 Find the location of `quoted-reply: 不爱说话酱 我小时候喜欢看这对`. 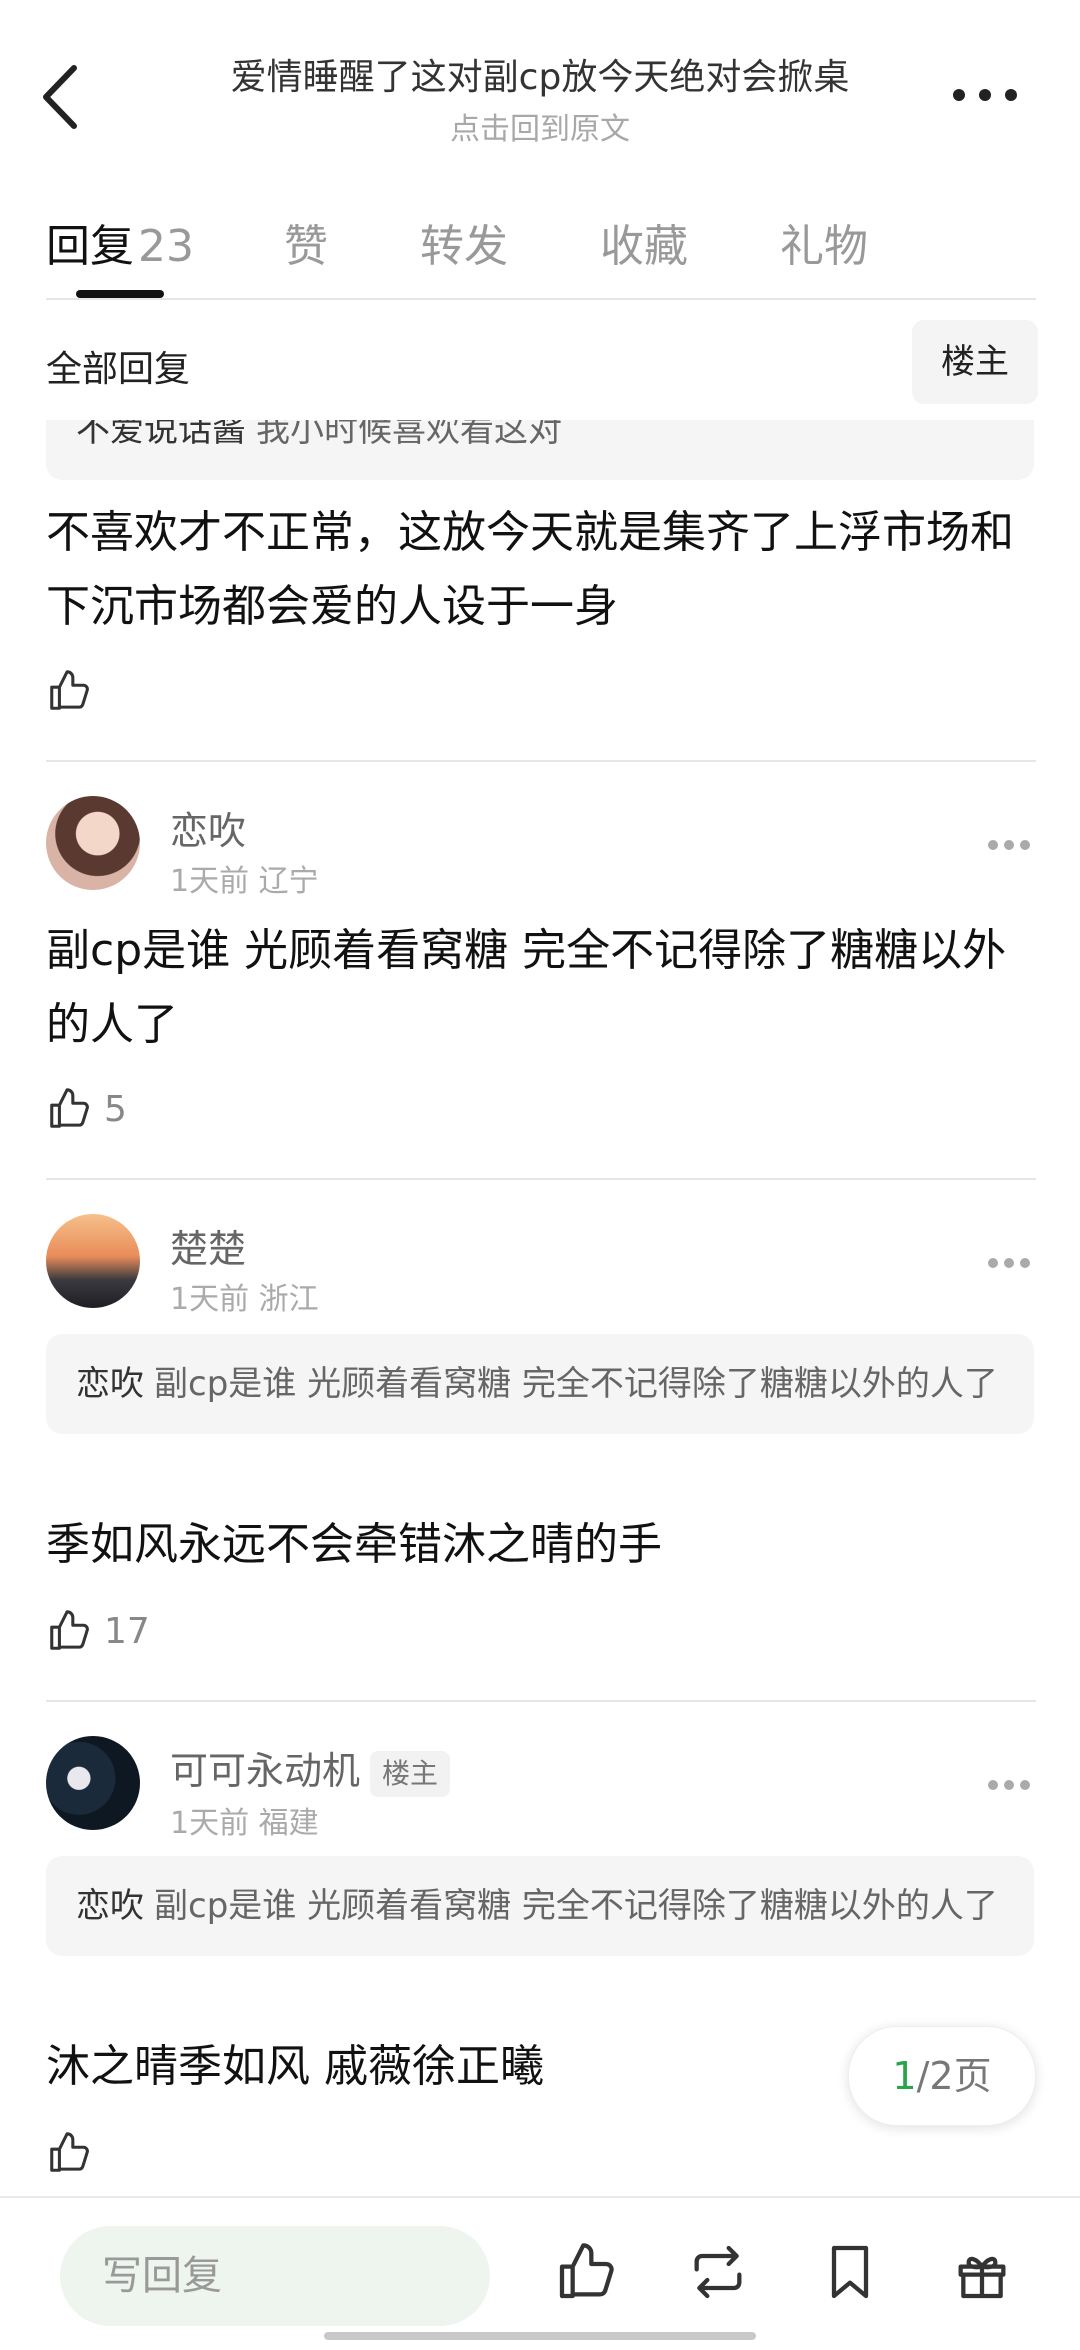

quoted-reply: 不爱说话酱 我小时候喜欢看这对 is located at coordinates (540, 450).